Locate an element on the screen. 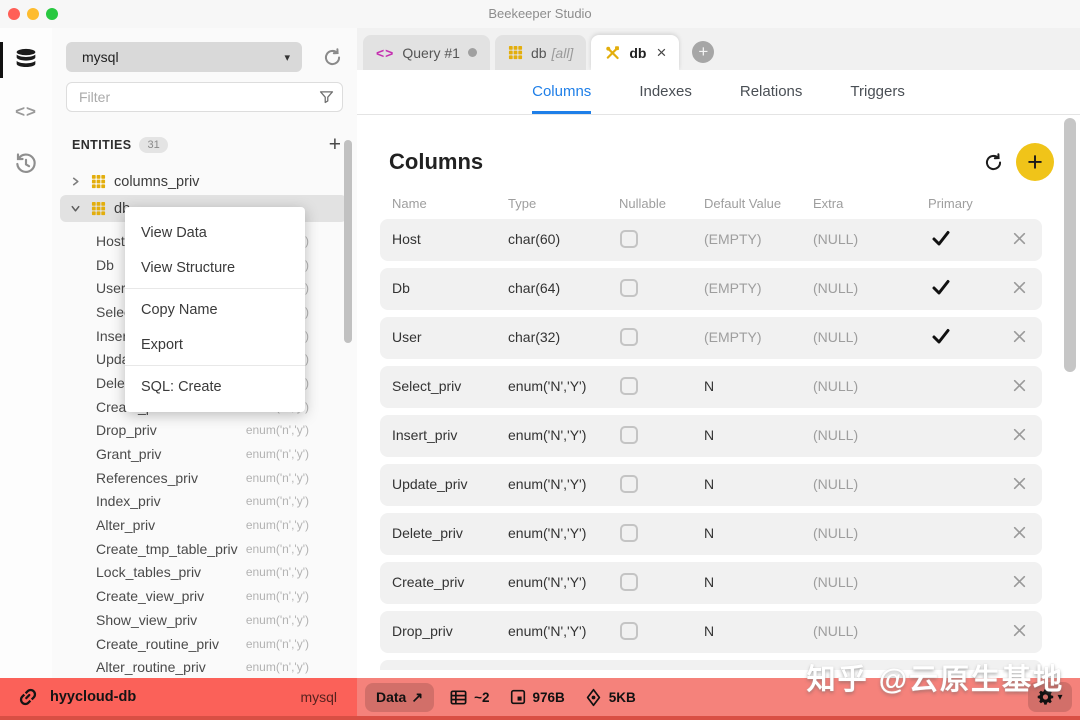  tab-query-1: <> Query #1 is located at coordinates (426, 52).